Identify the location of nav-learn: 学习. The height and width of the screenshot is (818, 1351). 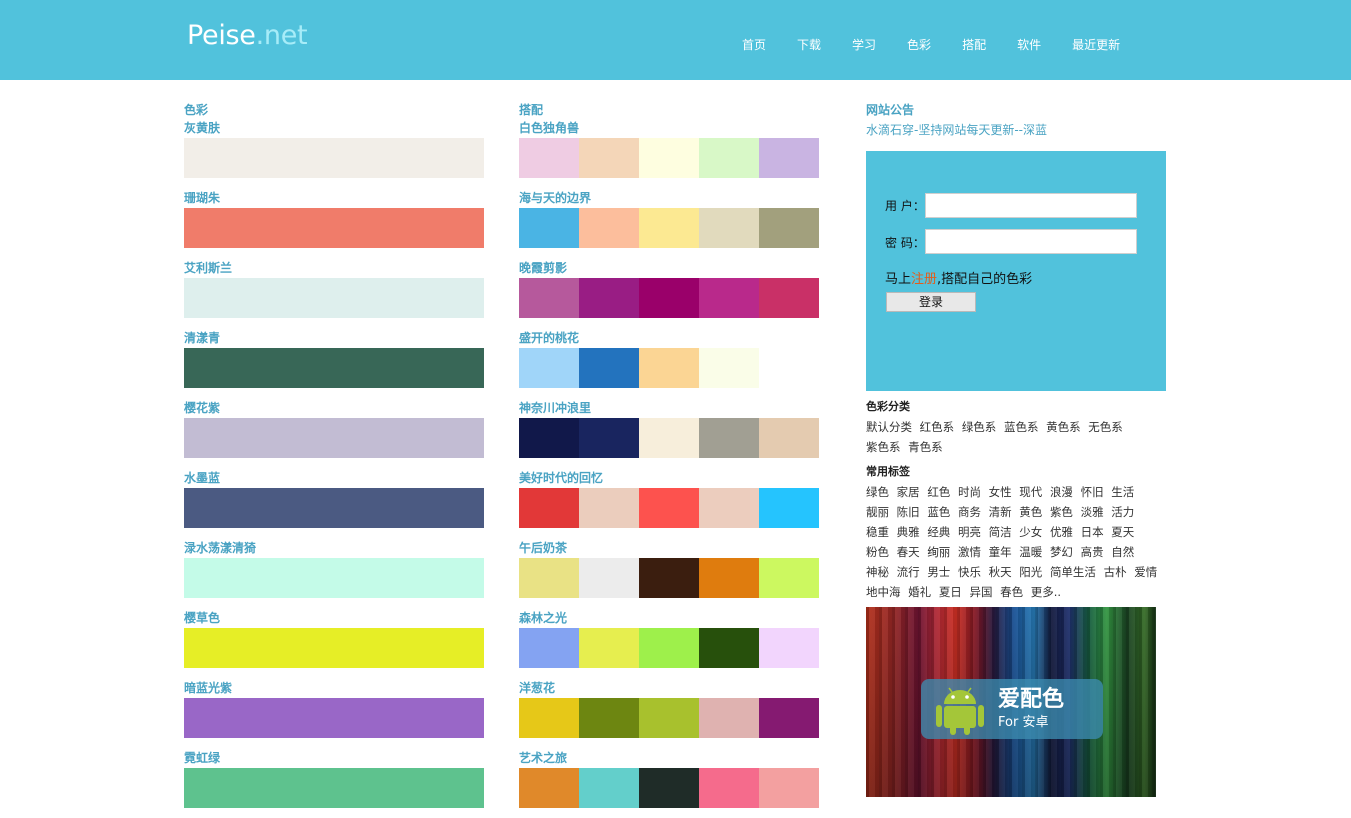
(864, 45).